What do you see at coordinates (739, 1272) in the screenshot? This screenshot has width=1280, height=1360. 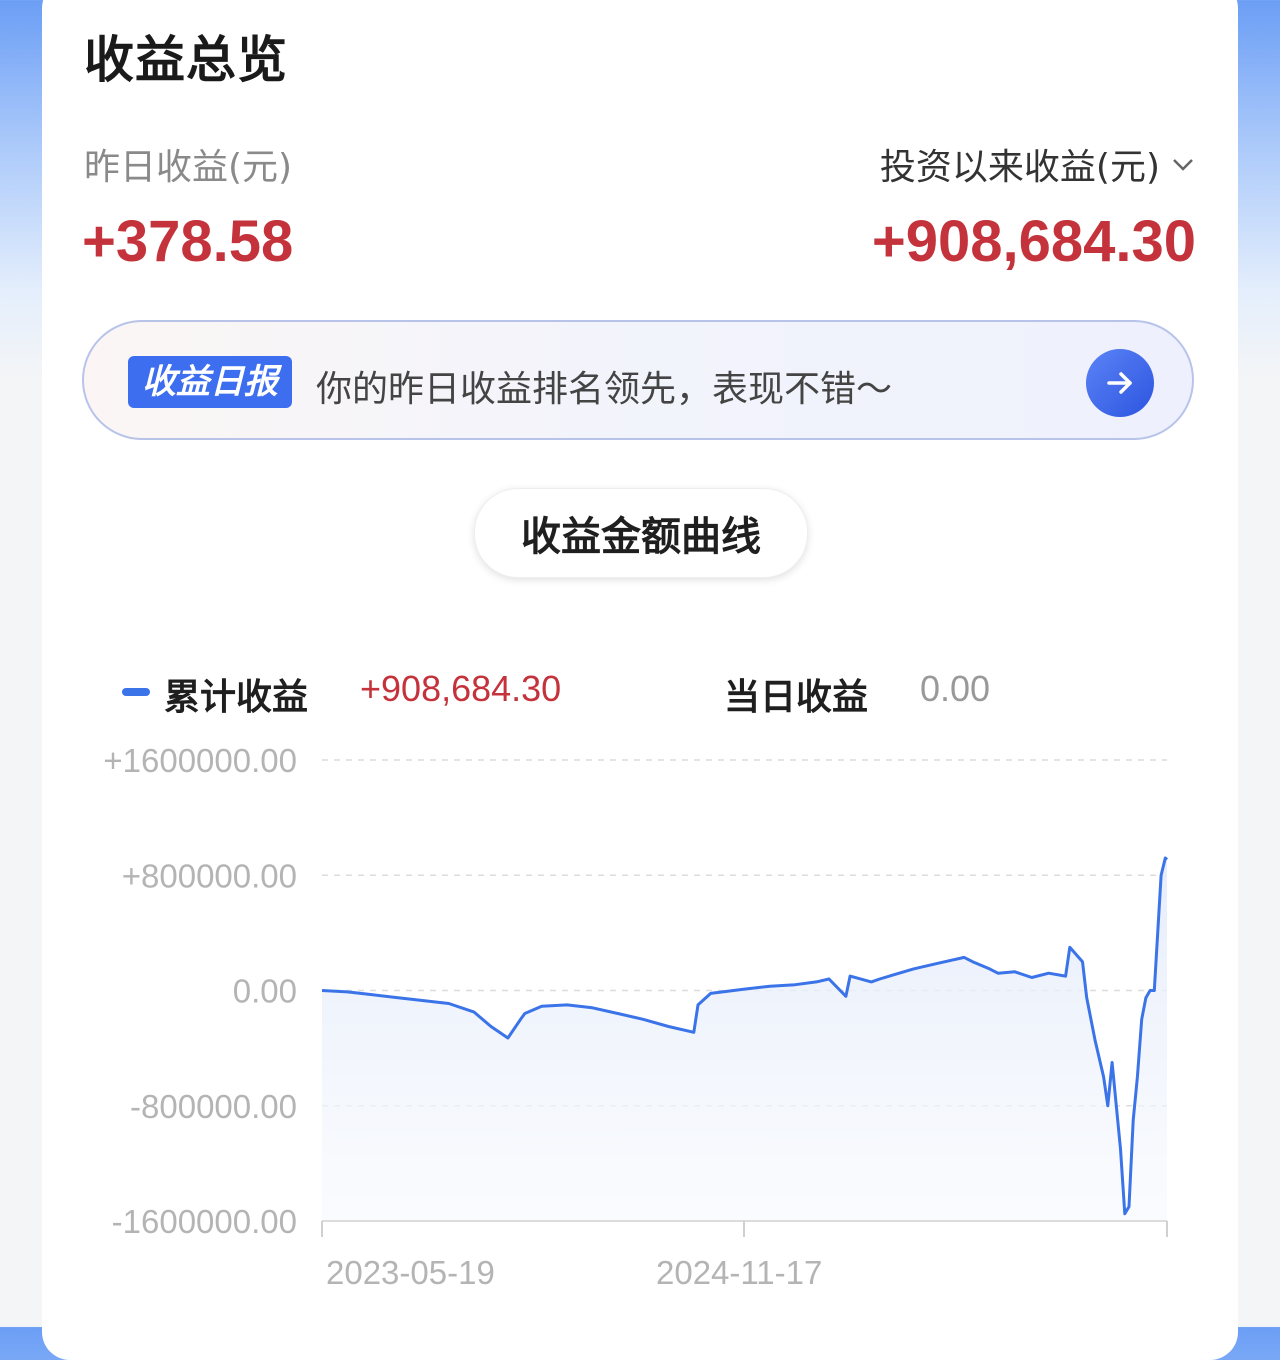 I see `x-tick-label: 2024-11-17` at bounding box center [739, 1272].